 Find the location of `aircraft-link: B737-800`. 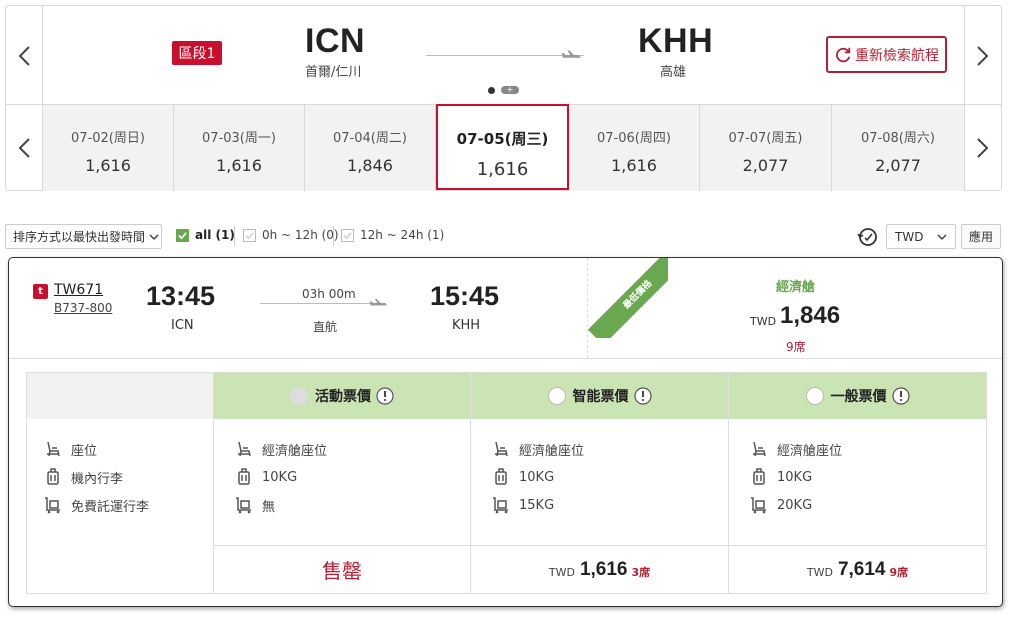

aircraft-link: B737-800 is located at coordinates (83, 308).